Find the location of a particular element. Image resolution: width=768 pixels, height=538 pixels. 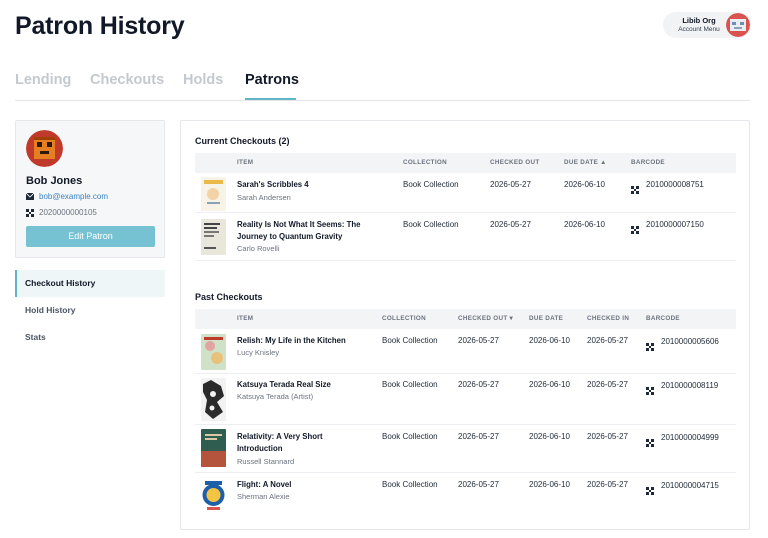

item-title: Relish: My Life in the Kitchen is located at coordinates (291, 341).